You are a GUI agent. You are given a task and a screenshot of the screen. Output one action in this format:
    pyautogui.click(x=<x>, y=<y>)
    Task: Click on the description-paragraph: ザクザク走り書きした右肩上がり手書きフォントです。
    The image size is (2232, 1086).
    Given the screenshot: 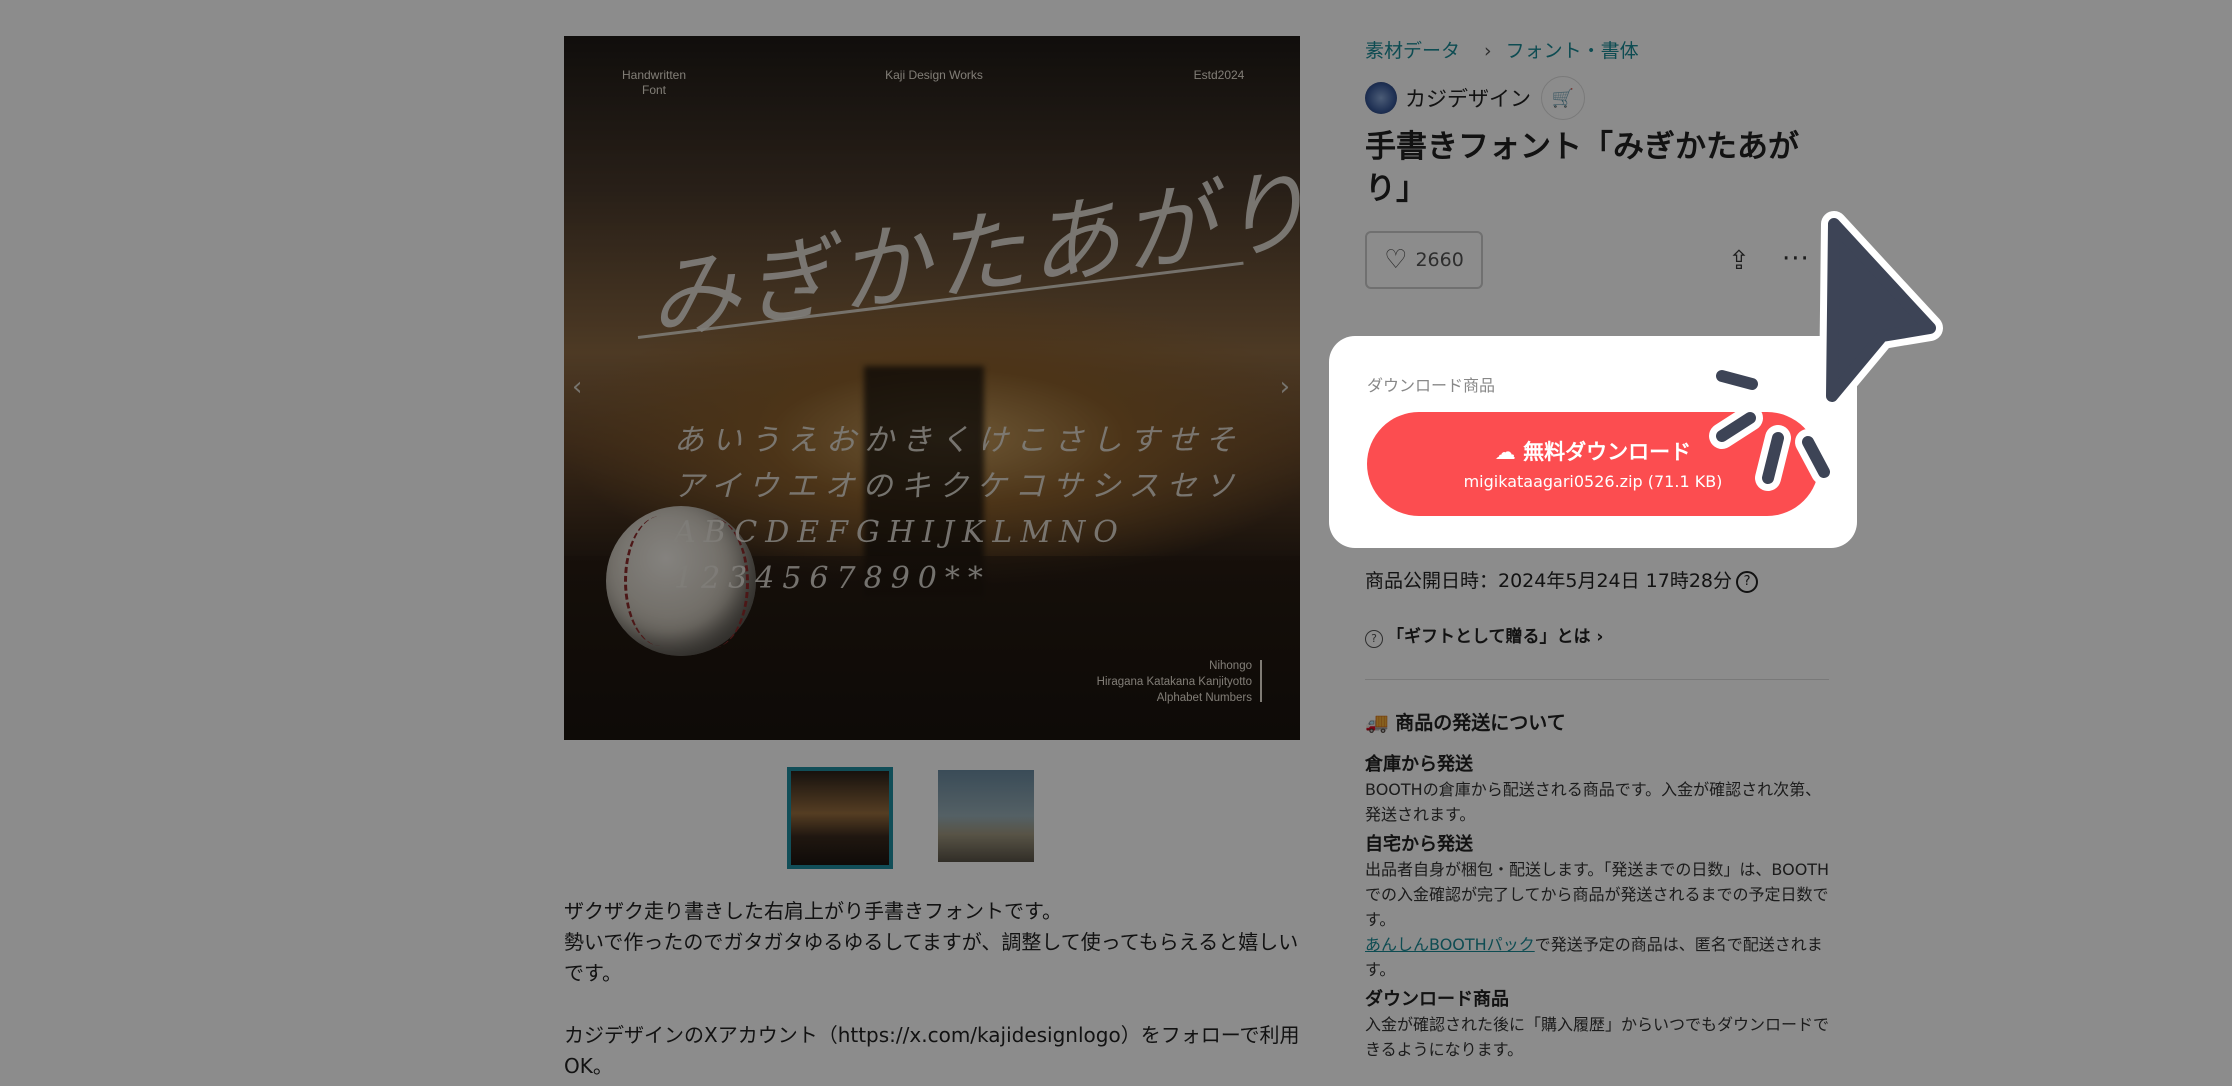 What is the action you would take?
    pyautogui.click(x=813, y=911)
    